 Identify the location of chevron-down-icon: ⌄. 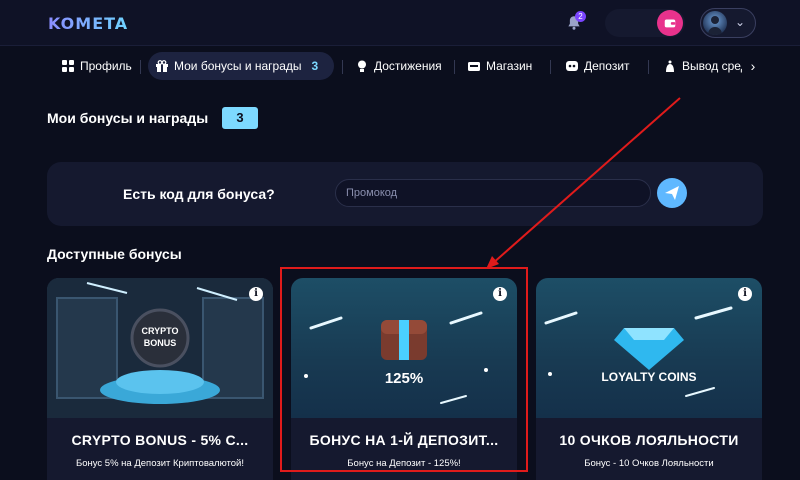
(740, 22).